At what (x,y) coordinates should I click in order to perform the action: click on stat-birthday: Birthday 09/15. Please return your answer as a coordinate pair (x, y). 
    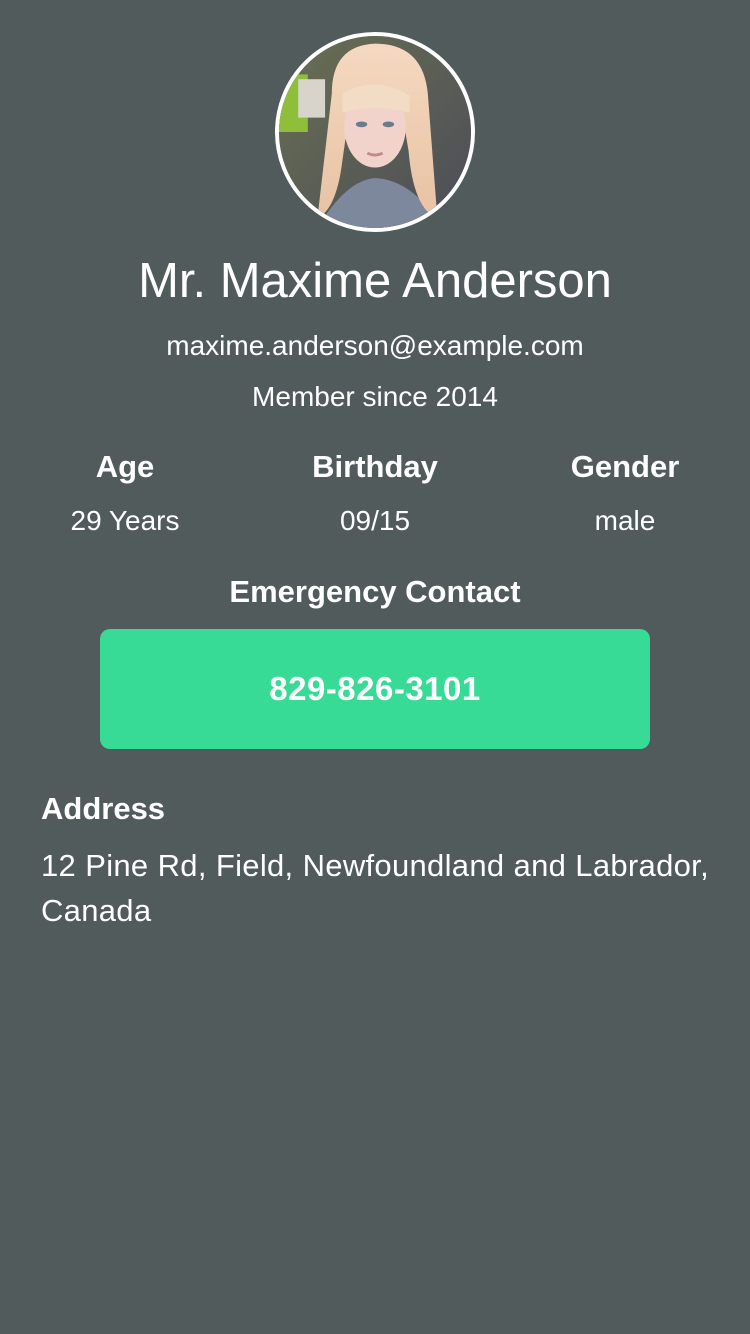
    Looking at the image, I should click on (375, 493).